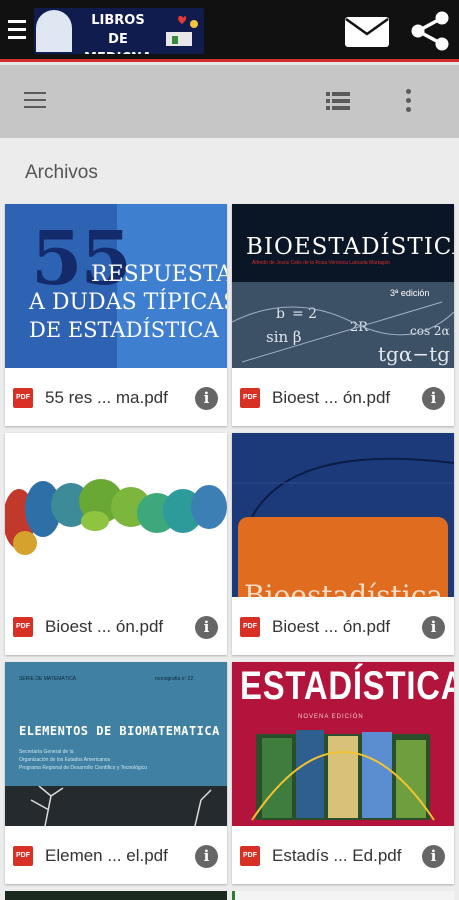 The image size is (459, 900). I want to click on cover-line: Secretaría General de la, so click(46, 752).